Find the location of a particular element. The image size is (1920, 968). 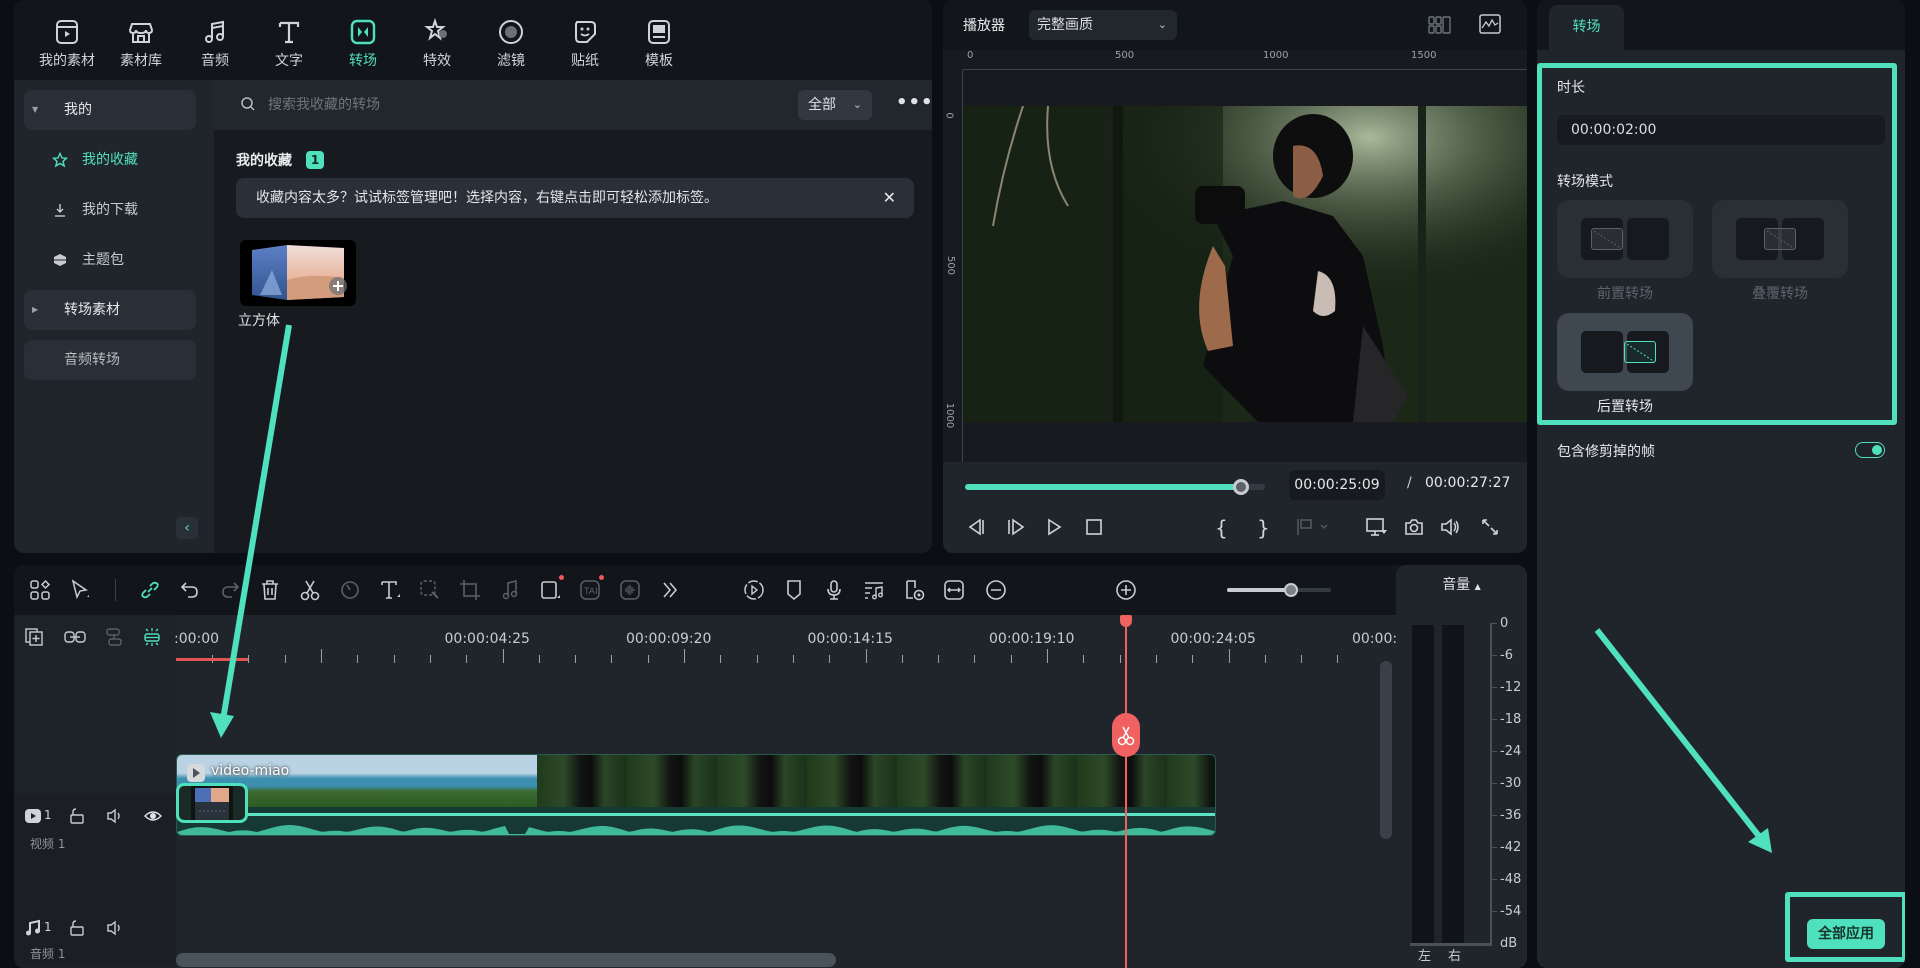

audio-icon is located at coordinates (215, 32).